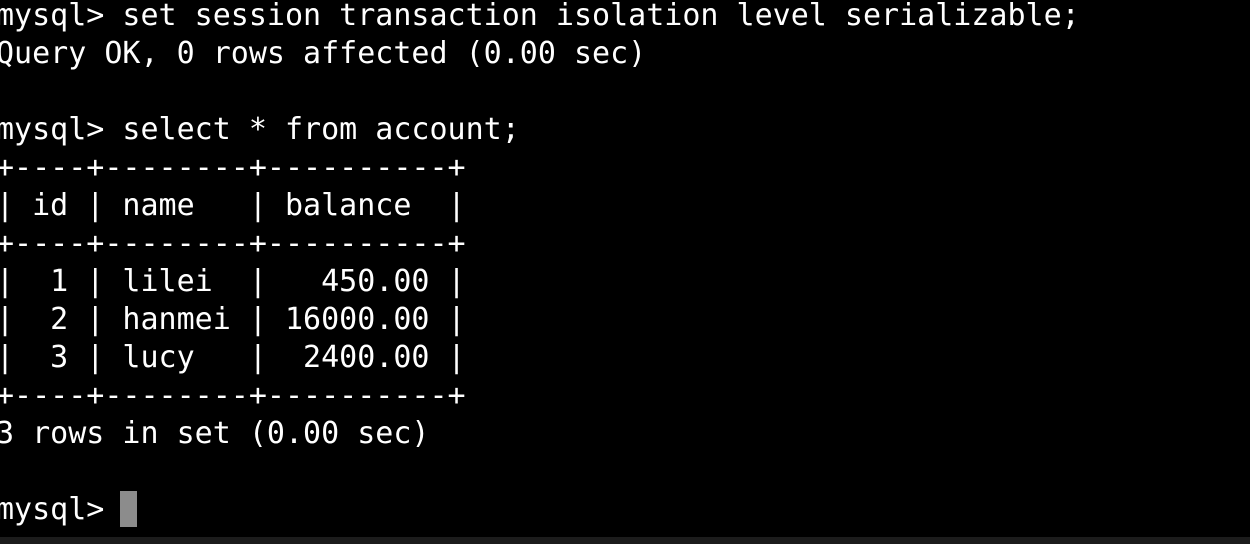  Describe the element at coordinates (233, 319) in the screenshot. I see `table-row: | 2 | hanmei | 16000.00 |` at that location.